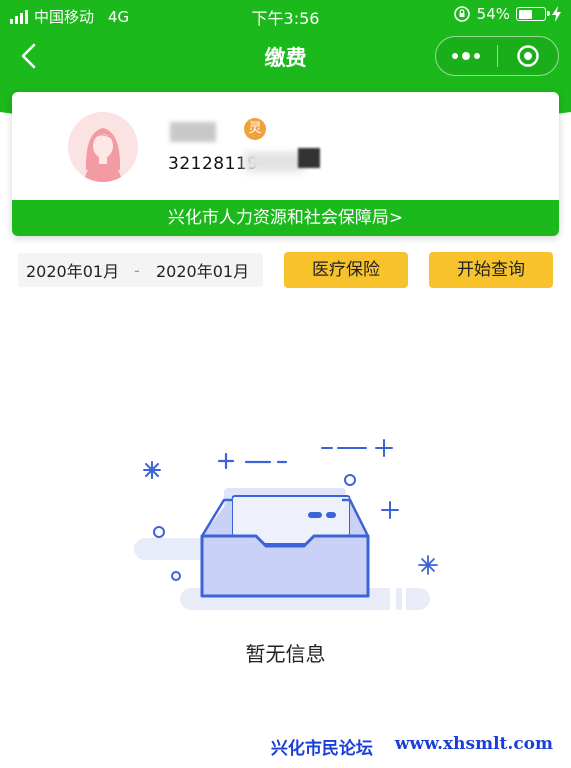 The height and width of the screenshot is (768, 571). I want to click on end-date: 2020年01月, so click(202, 270).